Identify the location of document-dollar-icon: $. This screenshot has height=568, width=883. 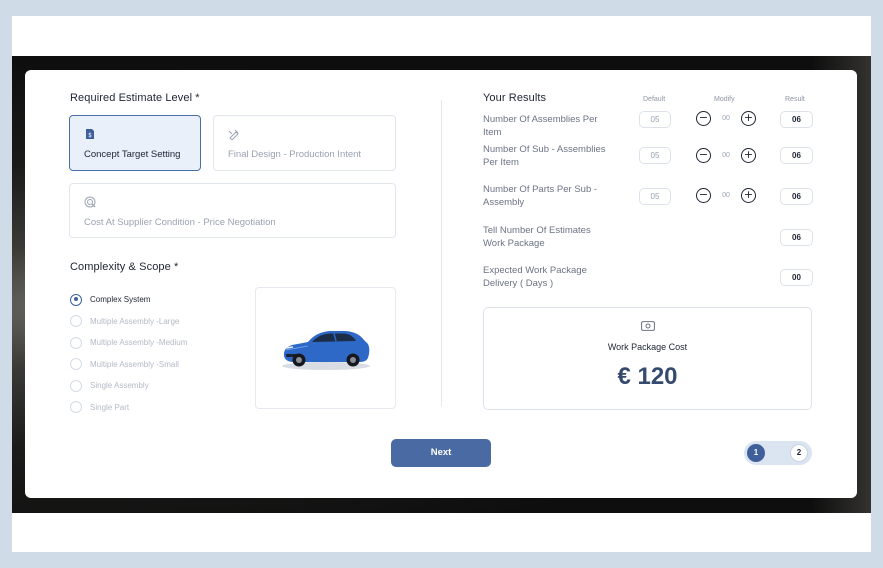
(90, 134).